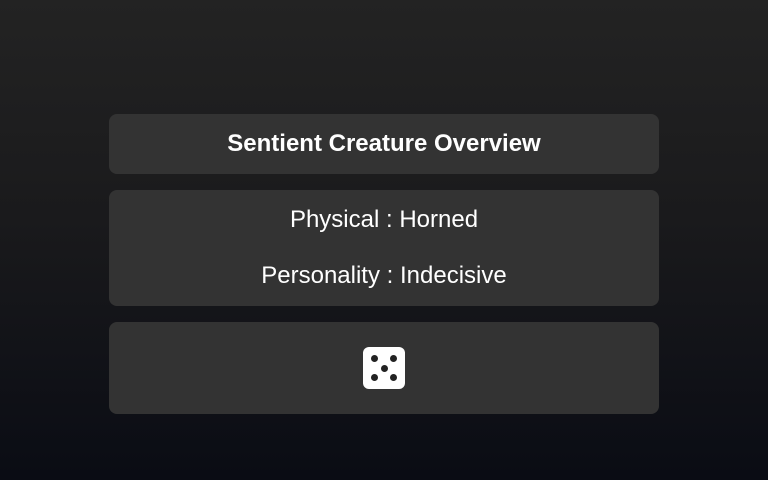 Image resolution: width=768 pixels, height=480 pixels. I want to click on trait-physical-value: Horned, so click(439, 219).